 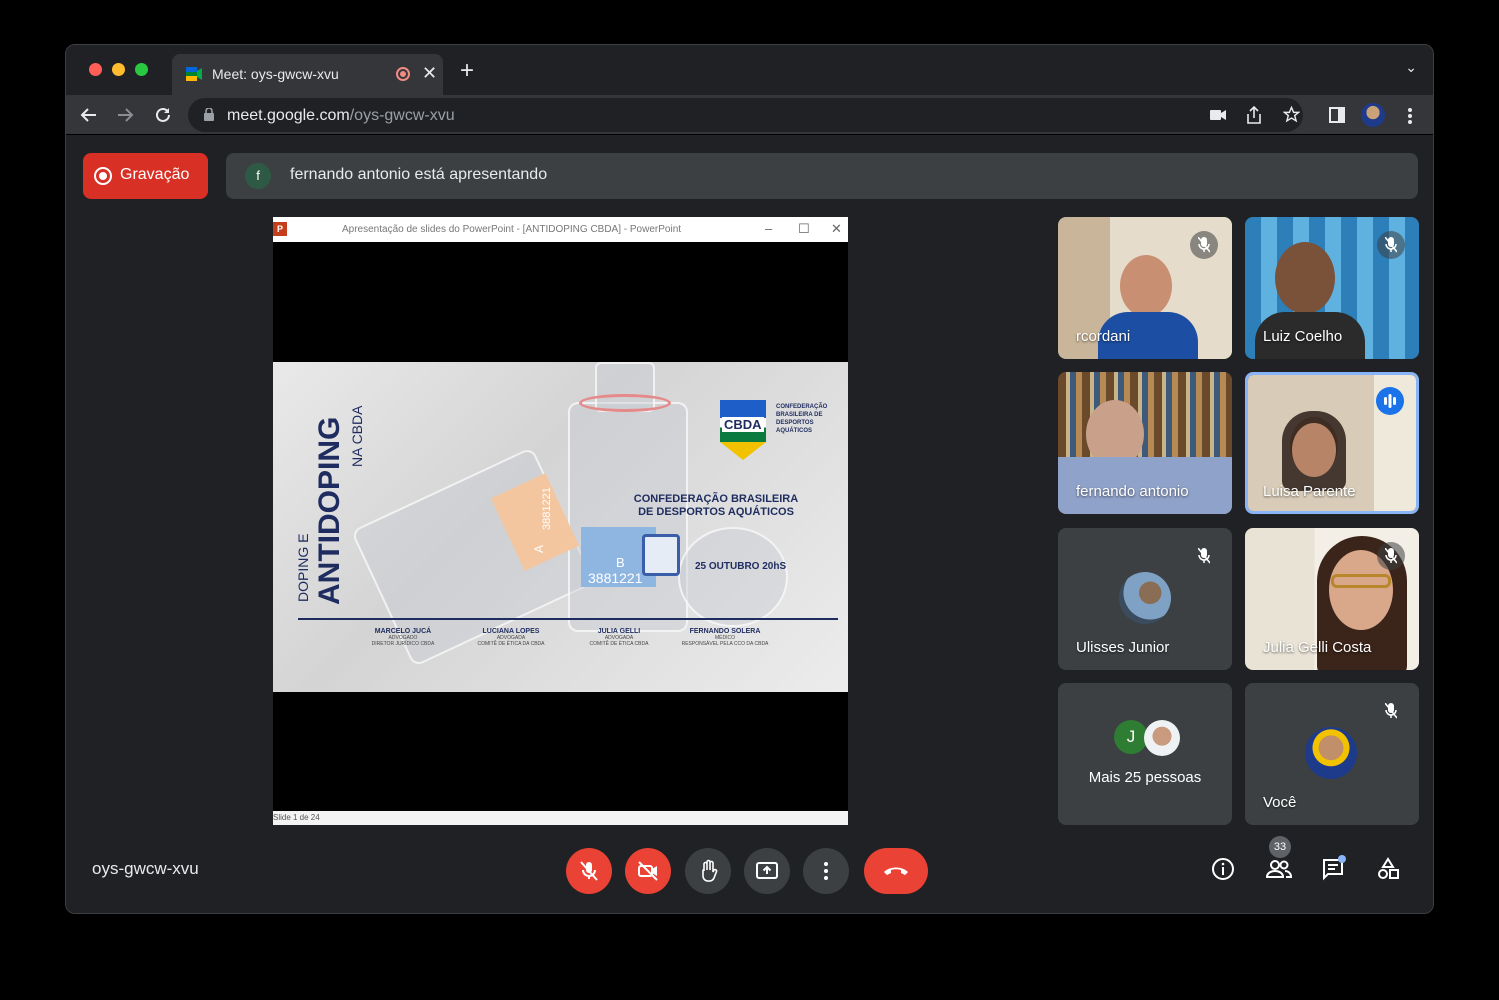 What do you see at coordinates (648, 871) in the screenshot?
I see `camera-toggle-button` at bounding box center [648, 871].